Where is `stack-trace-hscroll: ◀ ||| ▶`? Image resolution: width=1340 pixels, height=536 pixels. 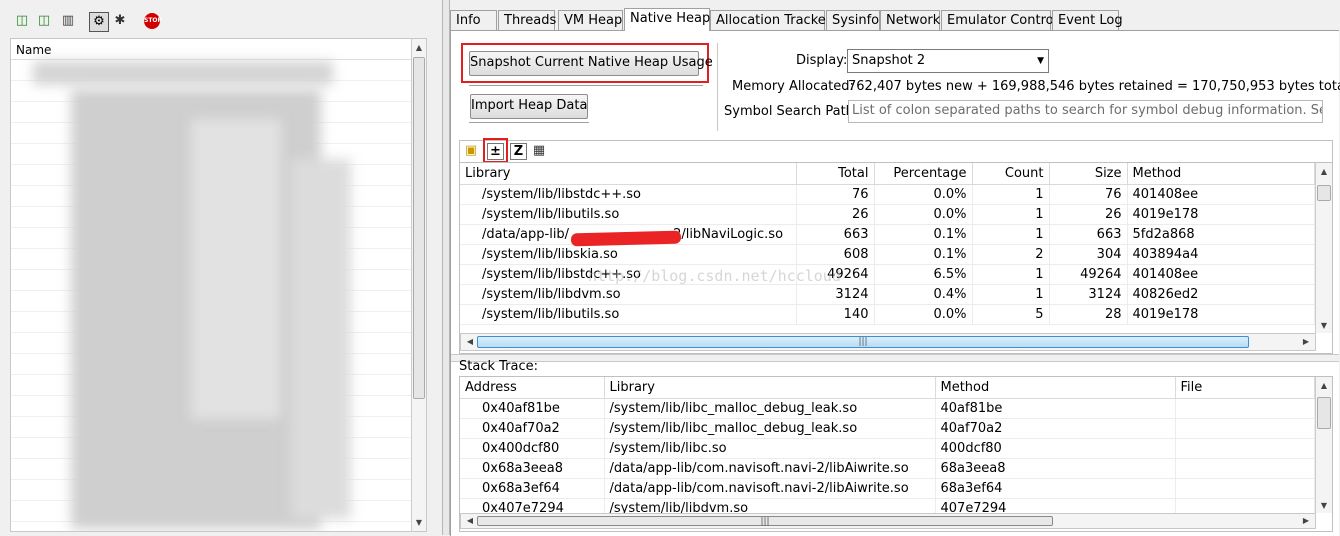
stack-trace-hscroll: ◀ ||| ▶ is located at coordinates (888, 521).